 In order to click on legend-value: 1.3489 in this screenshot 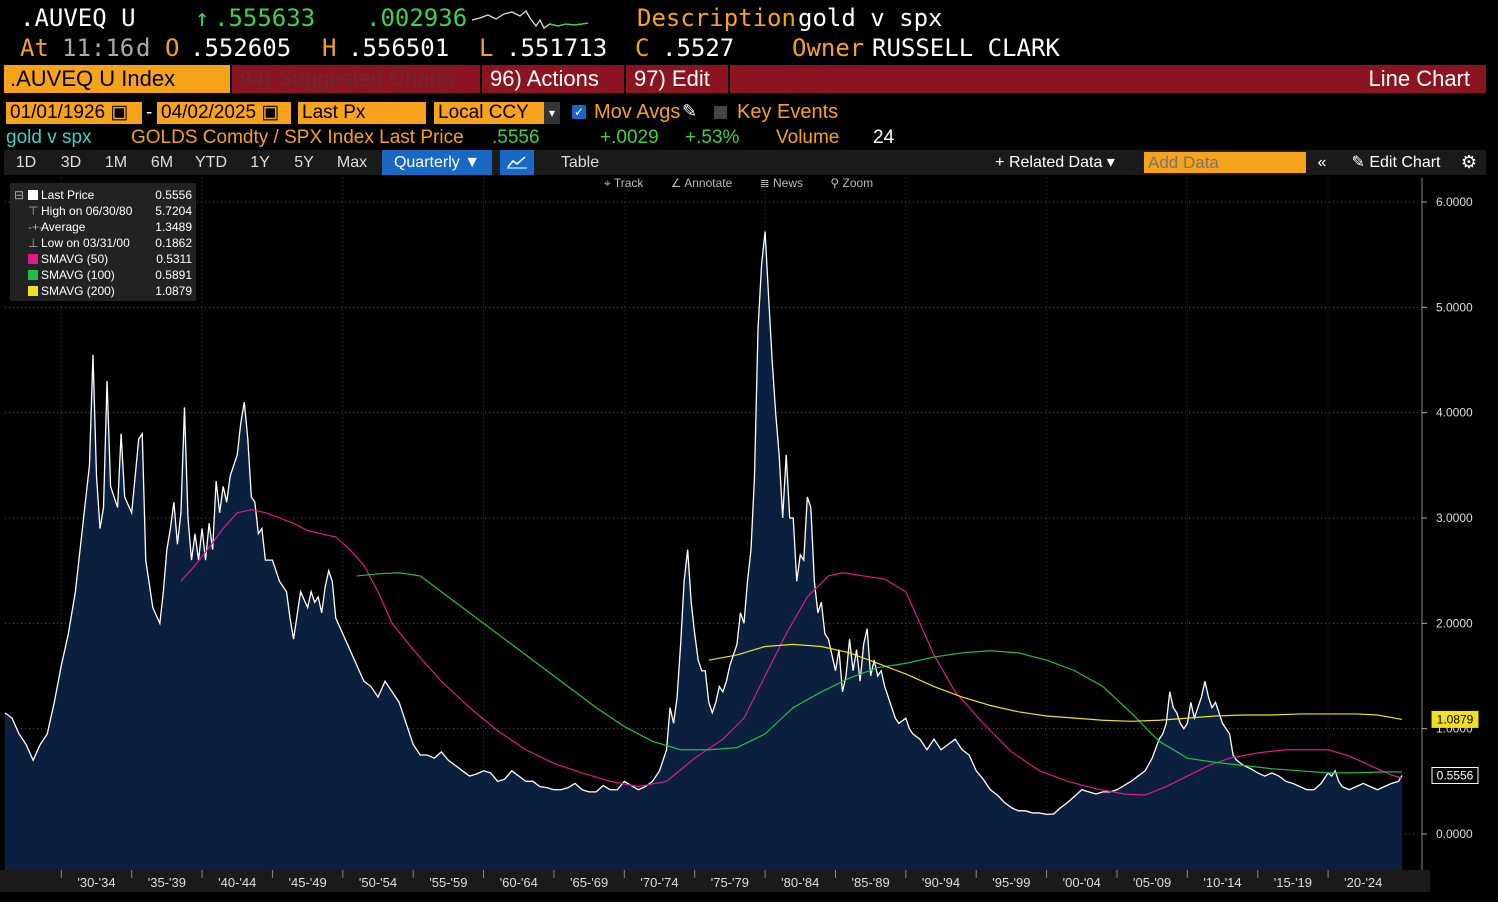, I will do `click(173, 227)`.